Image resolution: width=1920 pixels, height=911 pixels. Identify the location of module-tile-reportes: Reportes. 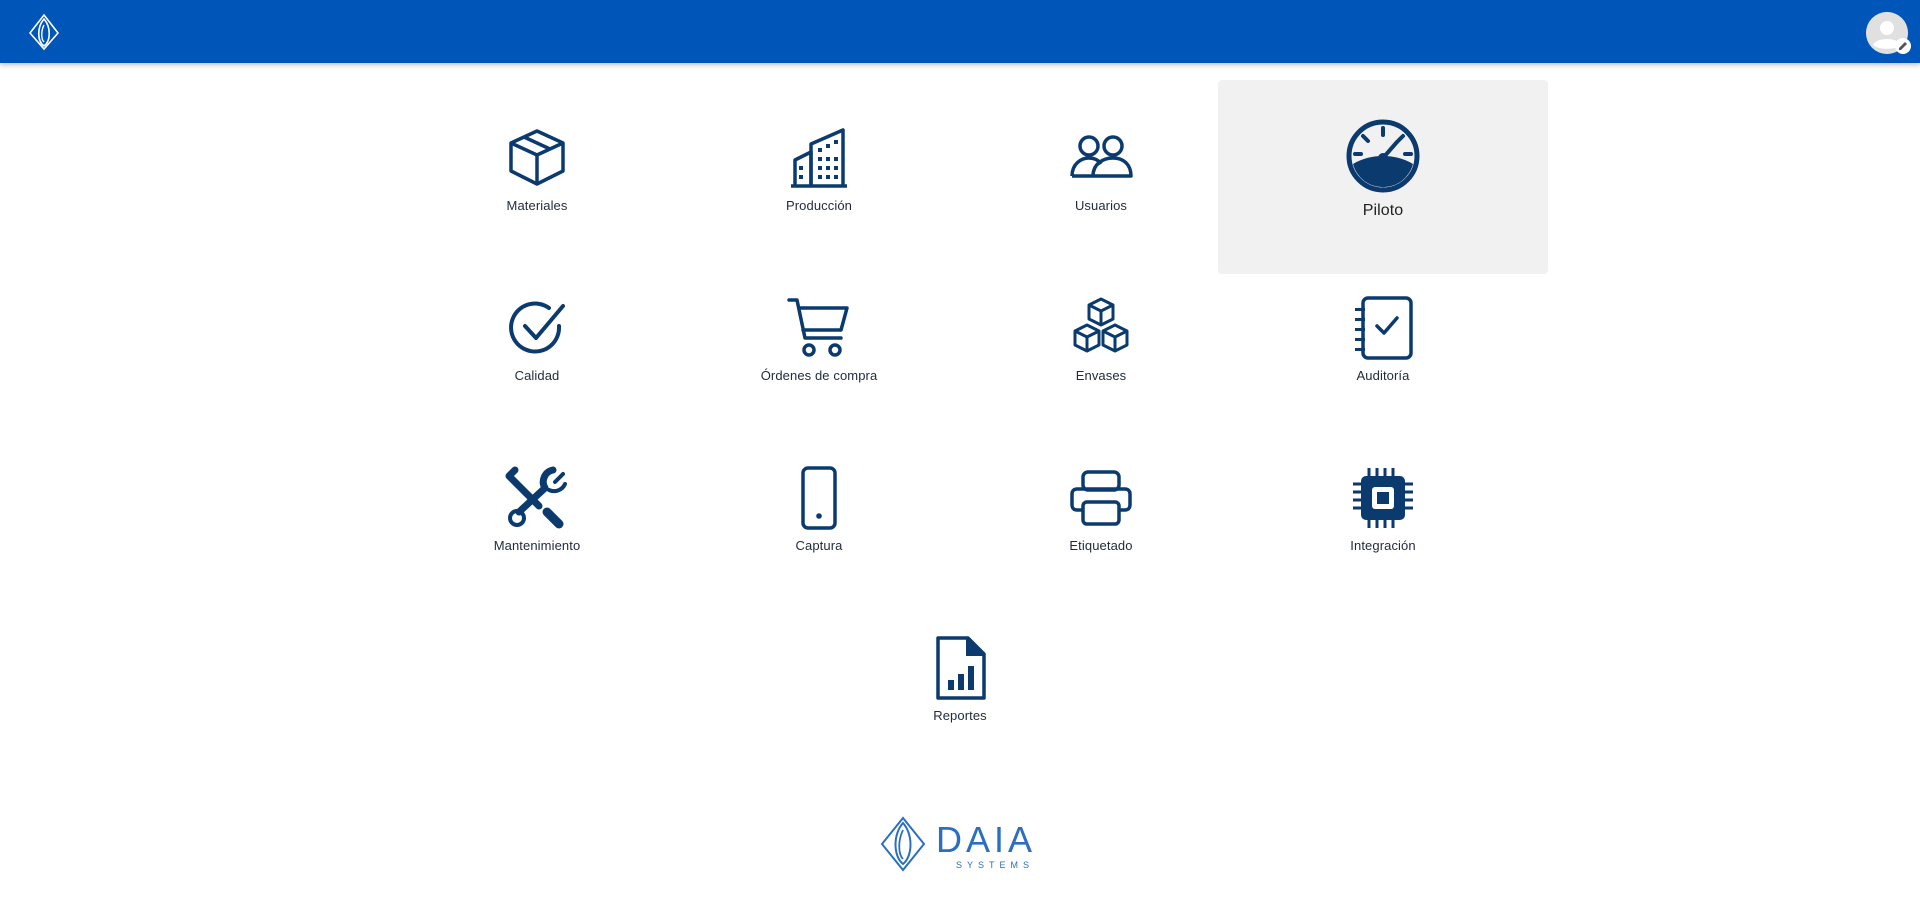
(960, 687).